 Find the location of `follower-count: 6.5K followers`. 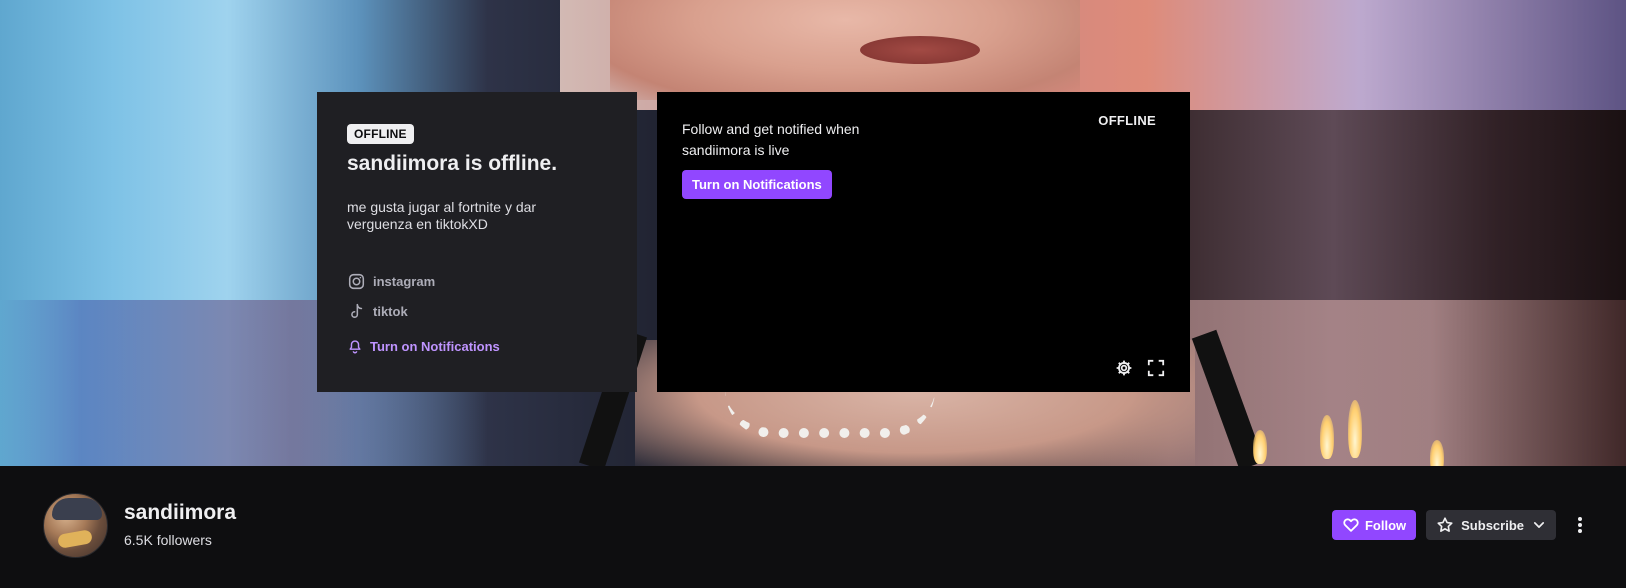

follower-count: 6.5K followers is located at coordinates (168, 540).